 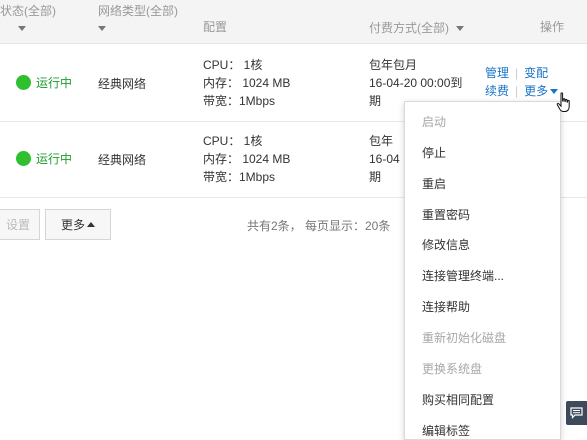 What do you see at coordinates (293, 22) in the screenshot?
I see `table-header: 状态(全部) 网络类型(全部) 配置 付费方式(全部) 操作` at bounding box center [293, 22].